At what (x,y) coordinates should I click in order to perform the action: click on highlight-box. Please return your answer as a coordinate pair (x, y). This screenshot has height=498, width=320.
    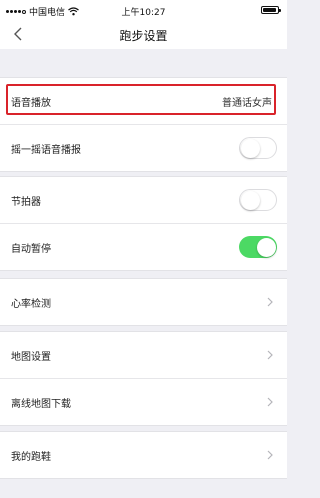
    Looking at the image, I should click on (141, 99).